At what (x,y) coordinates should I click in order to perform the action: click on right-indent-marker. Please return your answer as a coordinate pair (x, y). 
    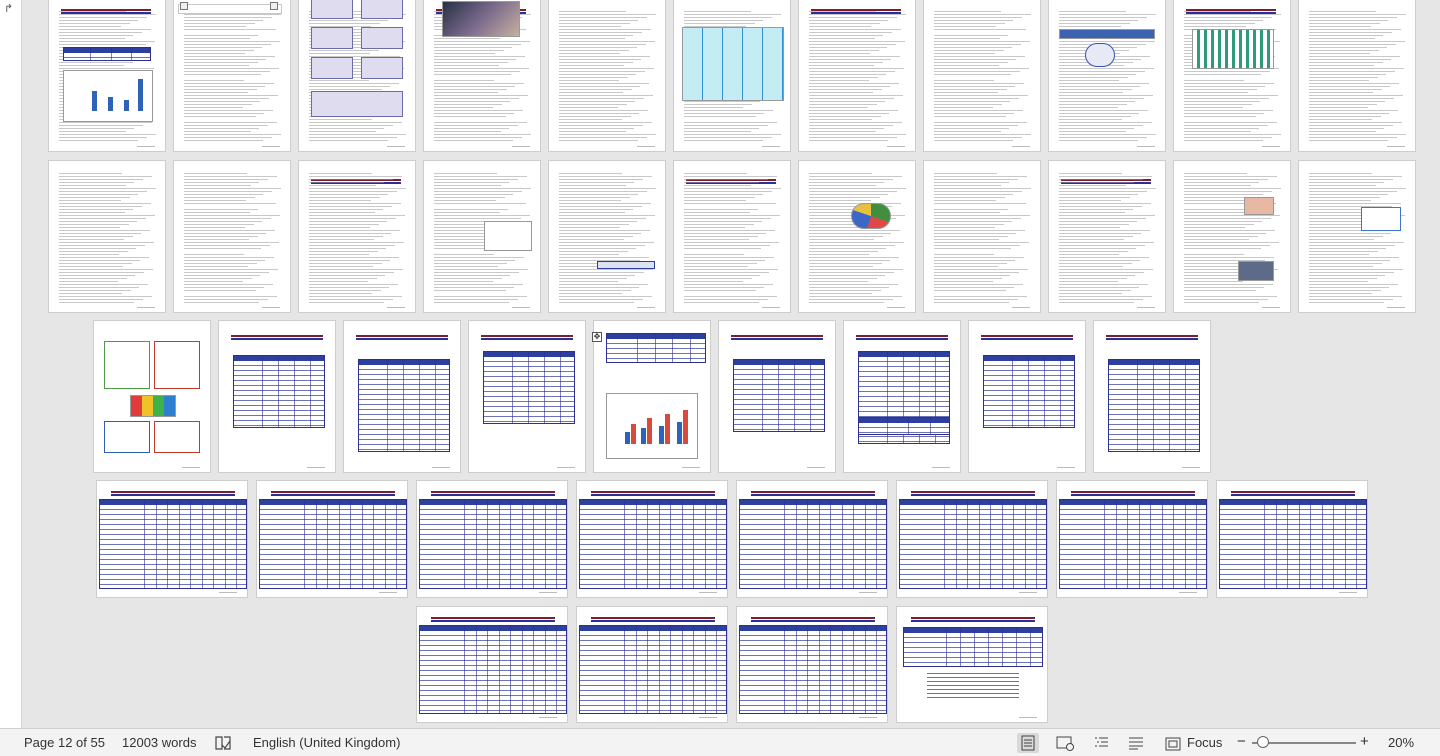
    Looking at the image, I should click on (274, 6).